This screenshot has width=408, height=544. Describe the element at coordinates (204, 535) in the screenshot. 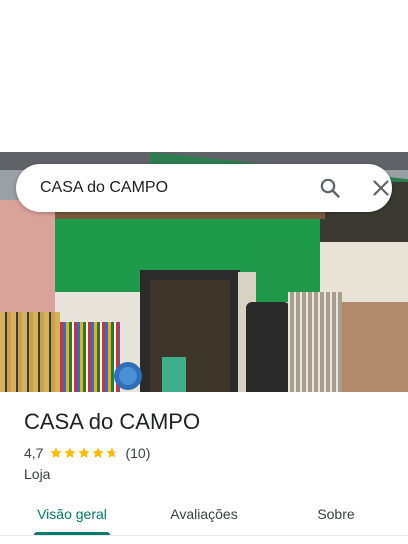

I see `tabs-divider` at that location.